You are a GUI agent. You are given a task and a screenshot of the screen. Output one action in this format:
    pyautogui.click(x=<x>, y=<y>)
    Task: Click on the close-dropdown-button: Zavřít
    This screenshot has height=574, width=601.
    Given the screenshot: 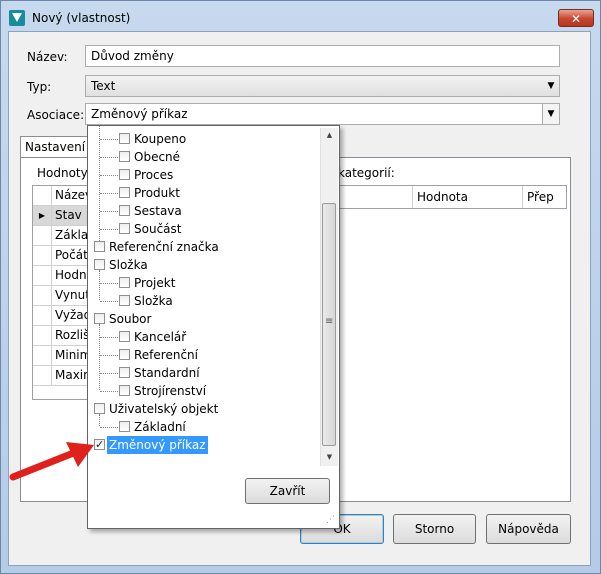 What is the action you would take?
    pyautogui.click(x=287, y=491)
    